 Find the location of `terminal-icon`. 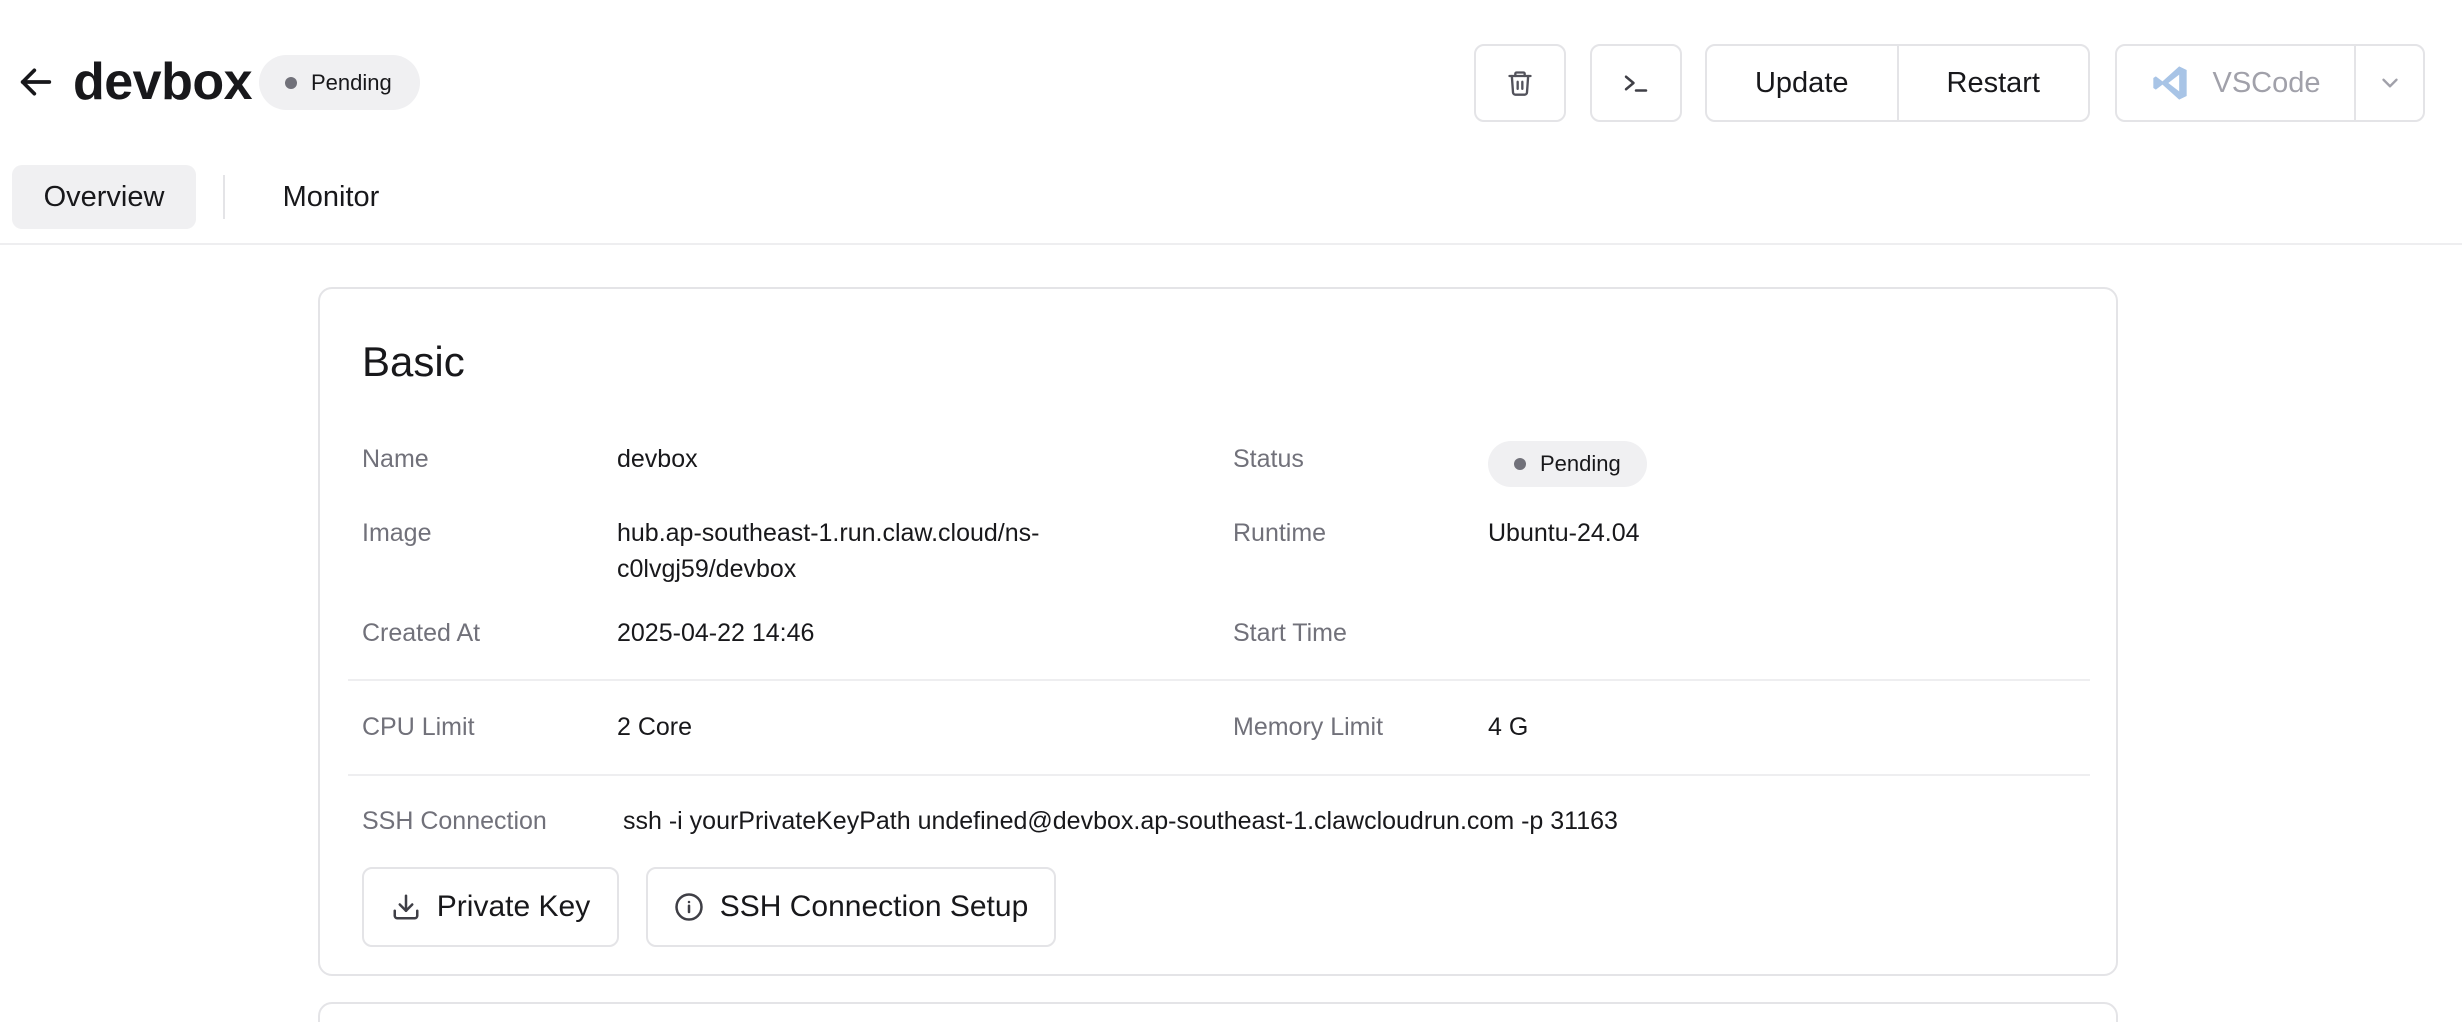

terminal-icon is located at coordinates (1636, 83).